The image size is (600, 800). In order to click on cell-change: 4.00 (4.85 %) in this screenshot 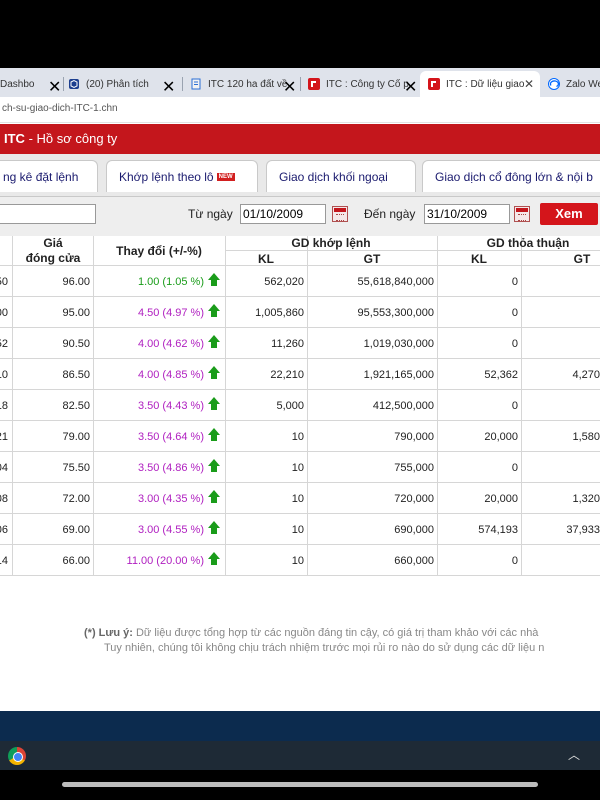, I will do `click(170, 375)`.